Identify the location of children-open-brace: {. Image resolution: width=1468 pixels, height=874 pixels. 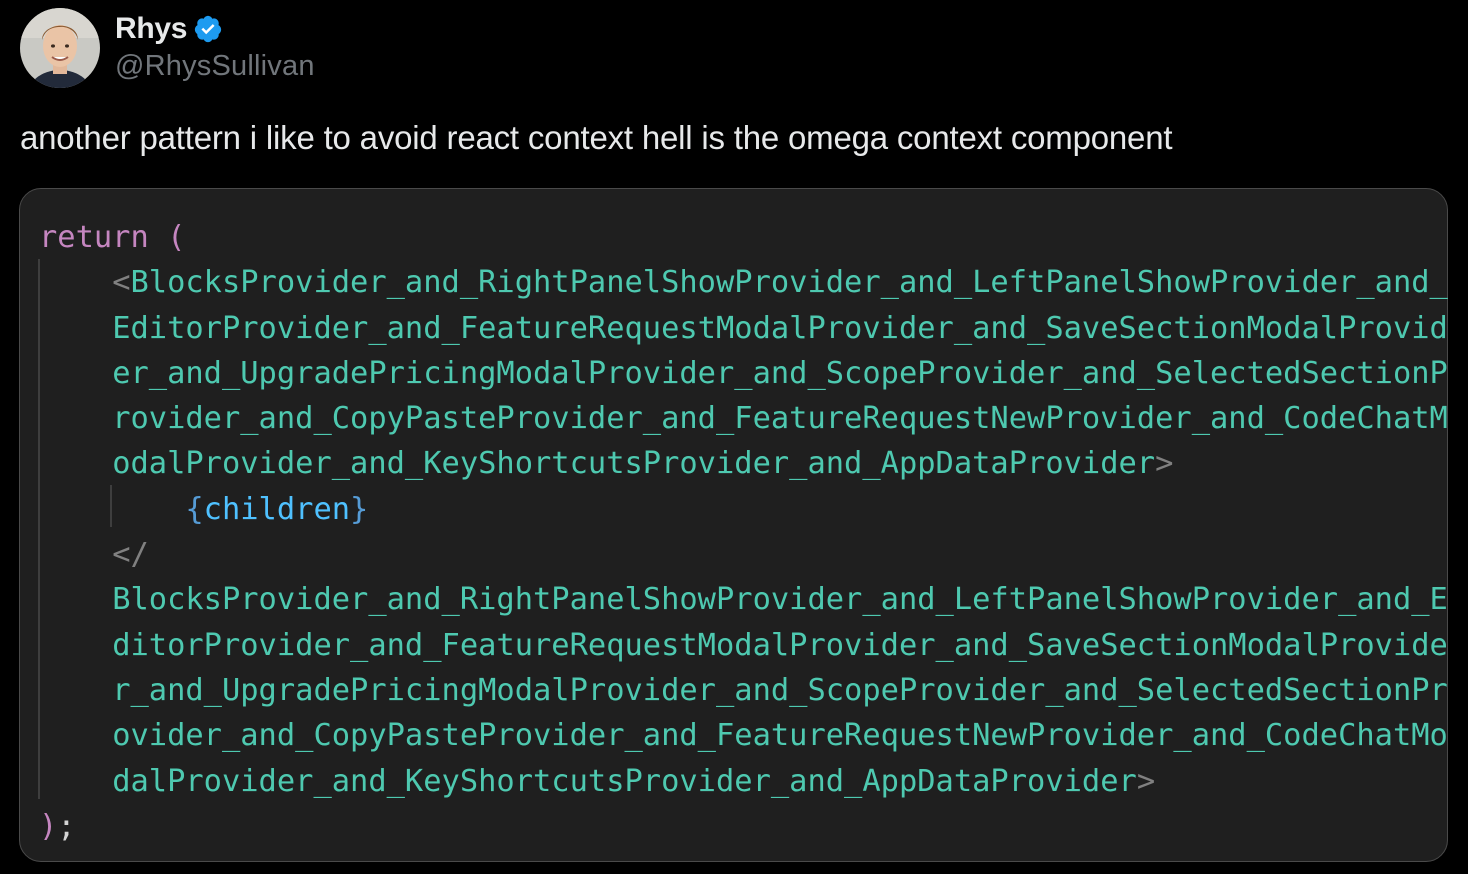
(194, 509).